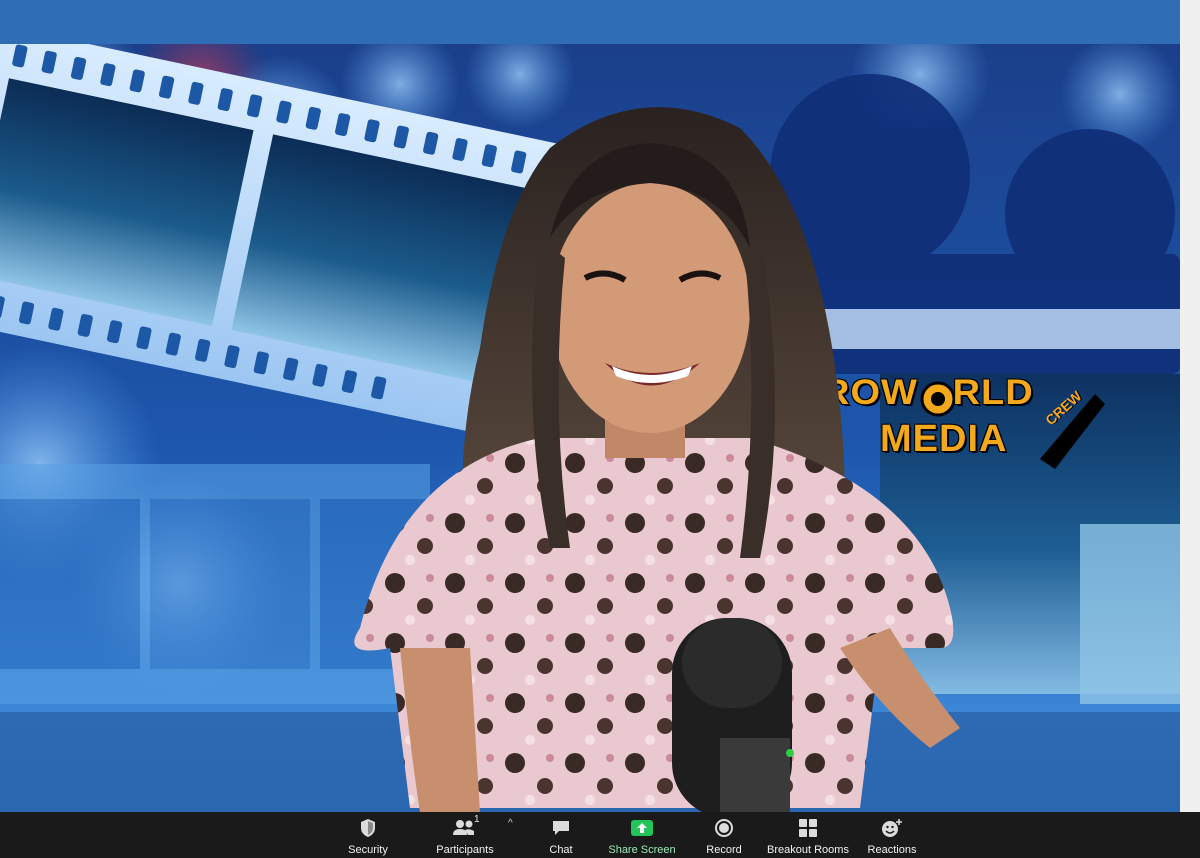 Image resolution: width=1200 pixels, height=858 pixels. I want to click on record-button: Record, so click(724, 835).